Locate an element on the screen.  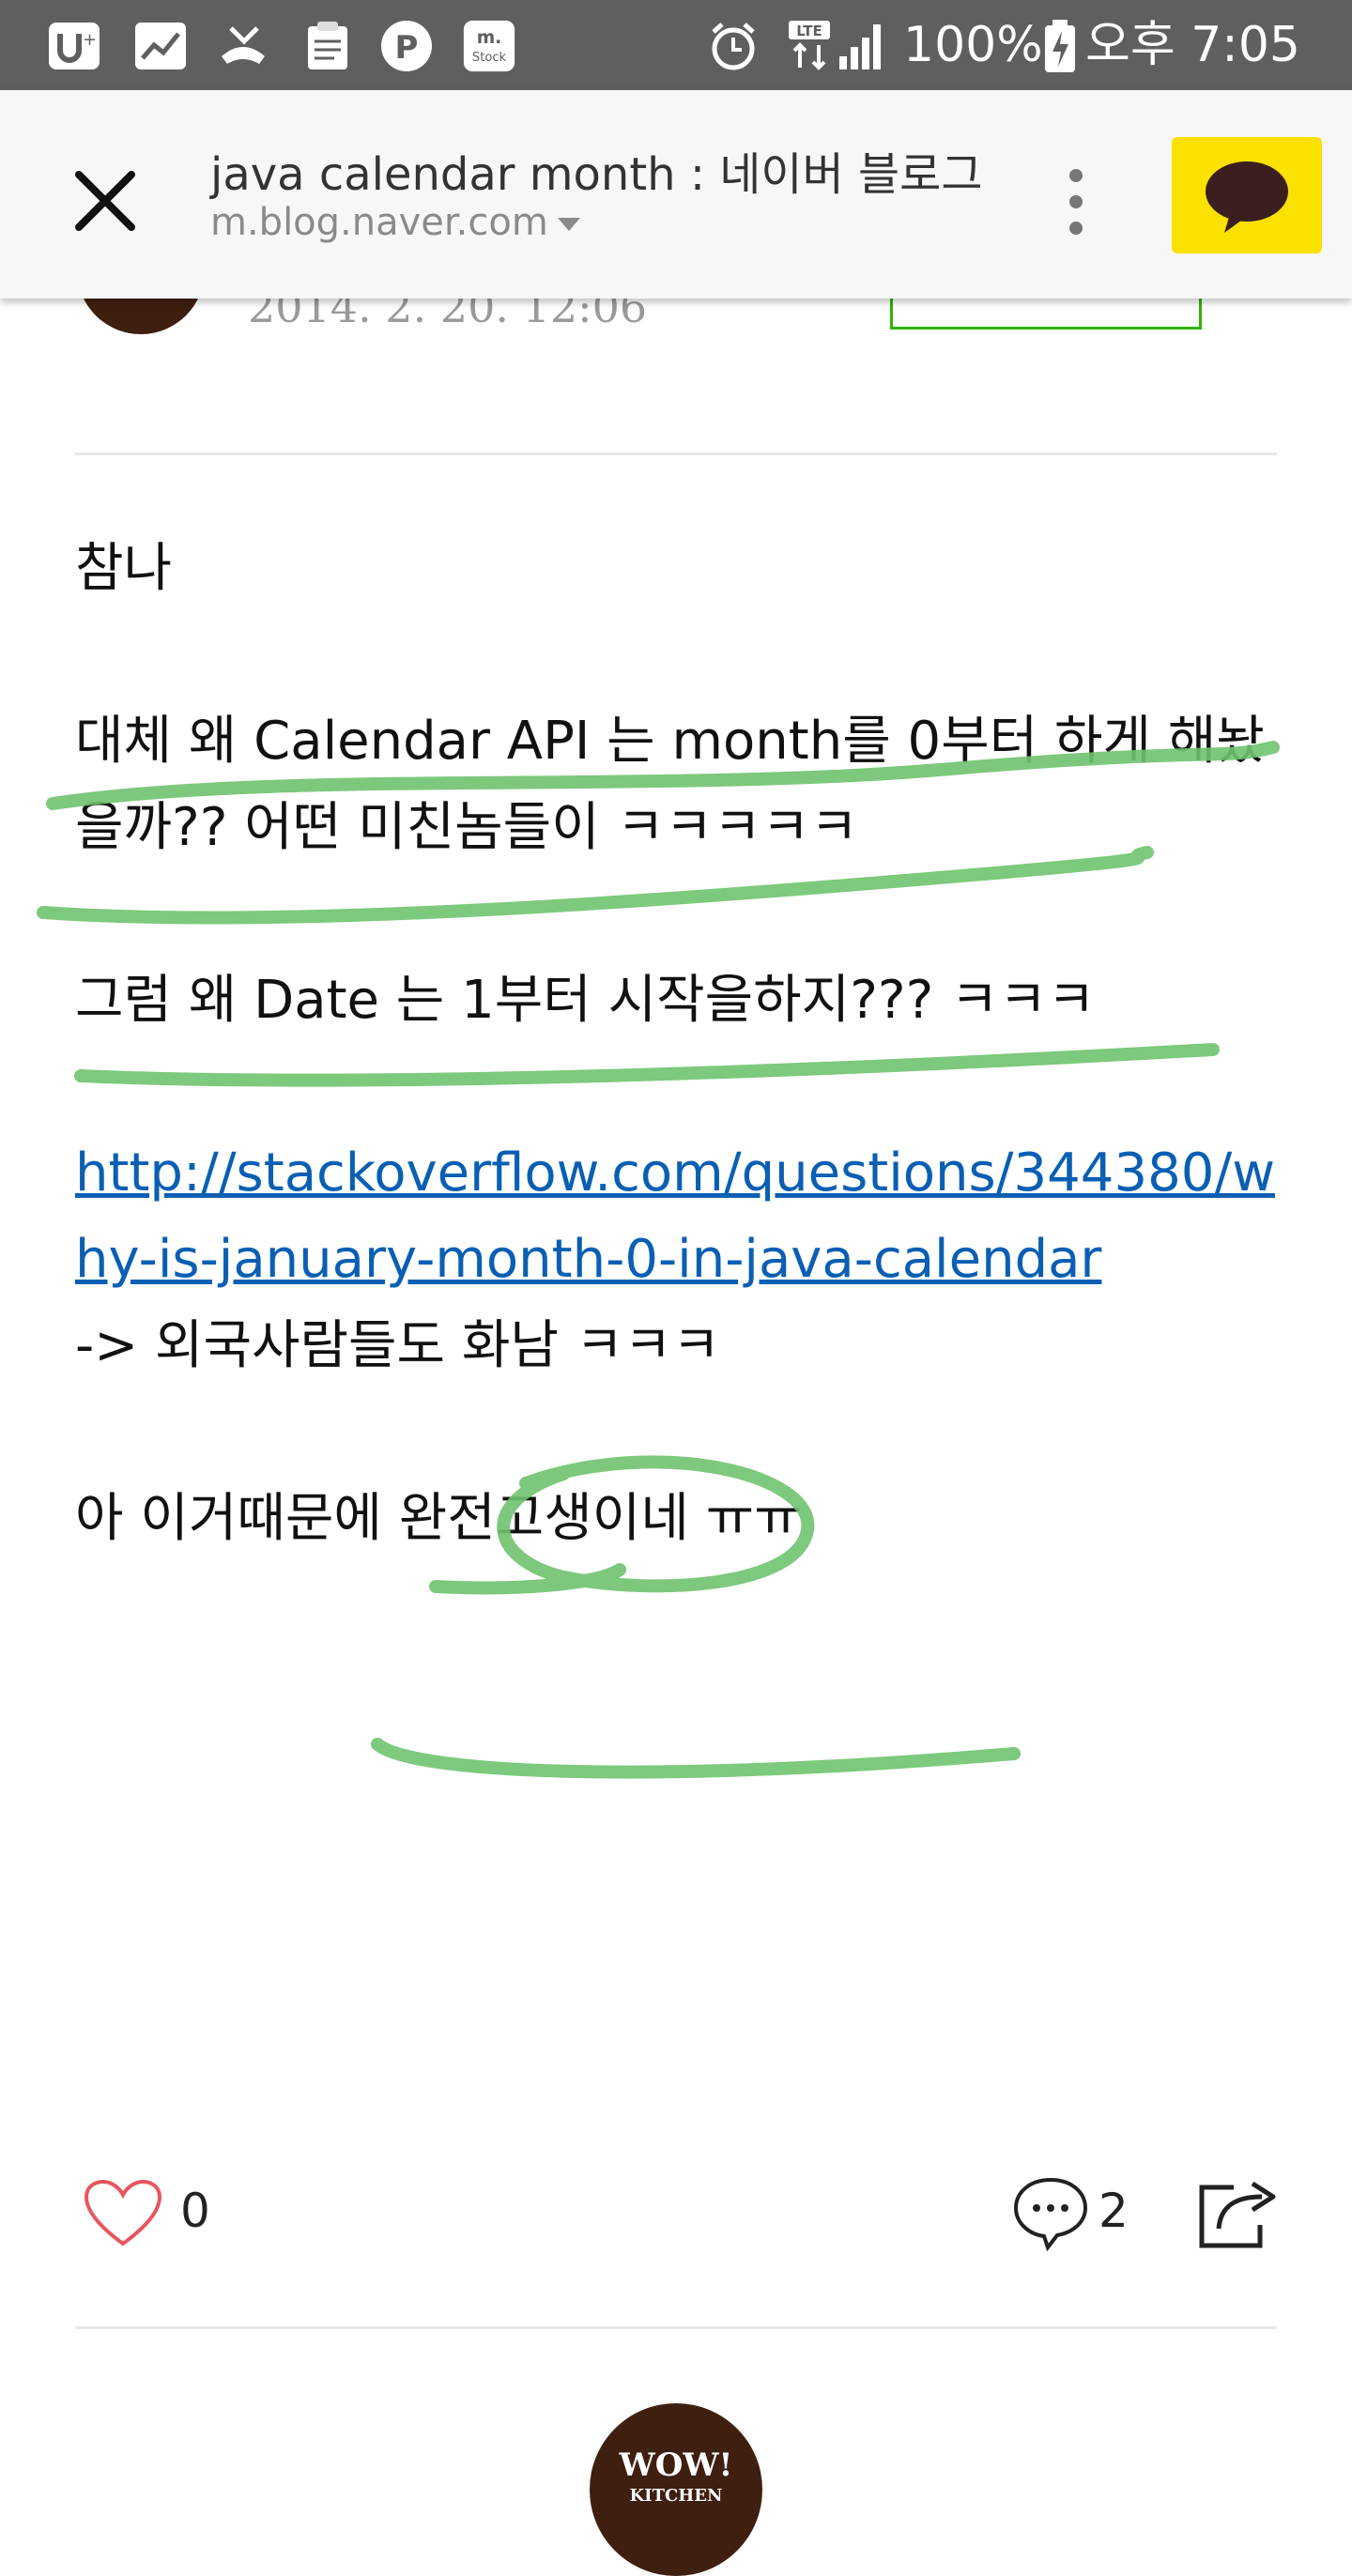
share-icon is located at coordinates (1237, 2215).